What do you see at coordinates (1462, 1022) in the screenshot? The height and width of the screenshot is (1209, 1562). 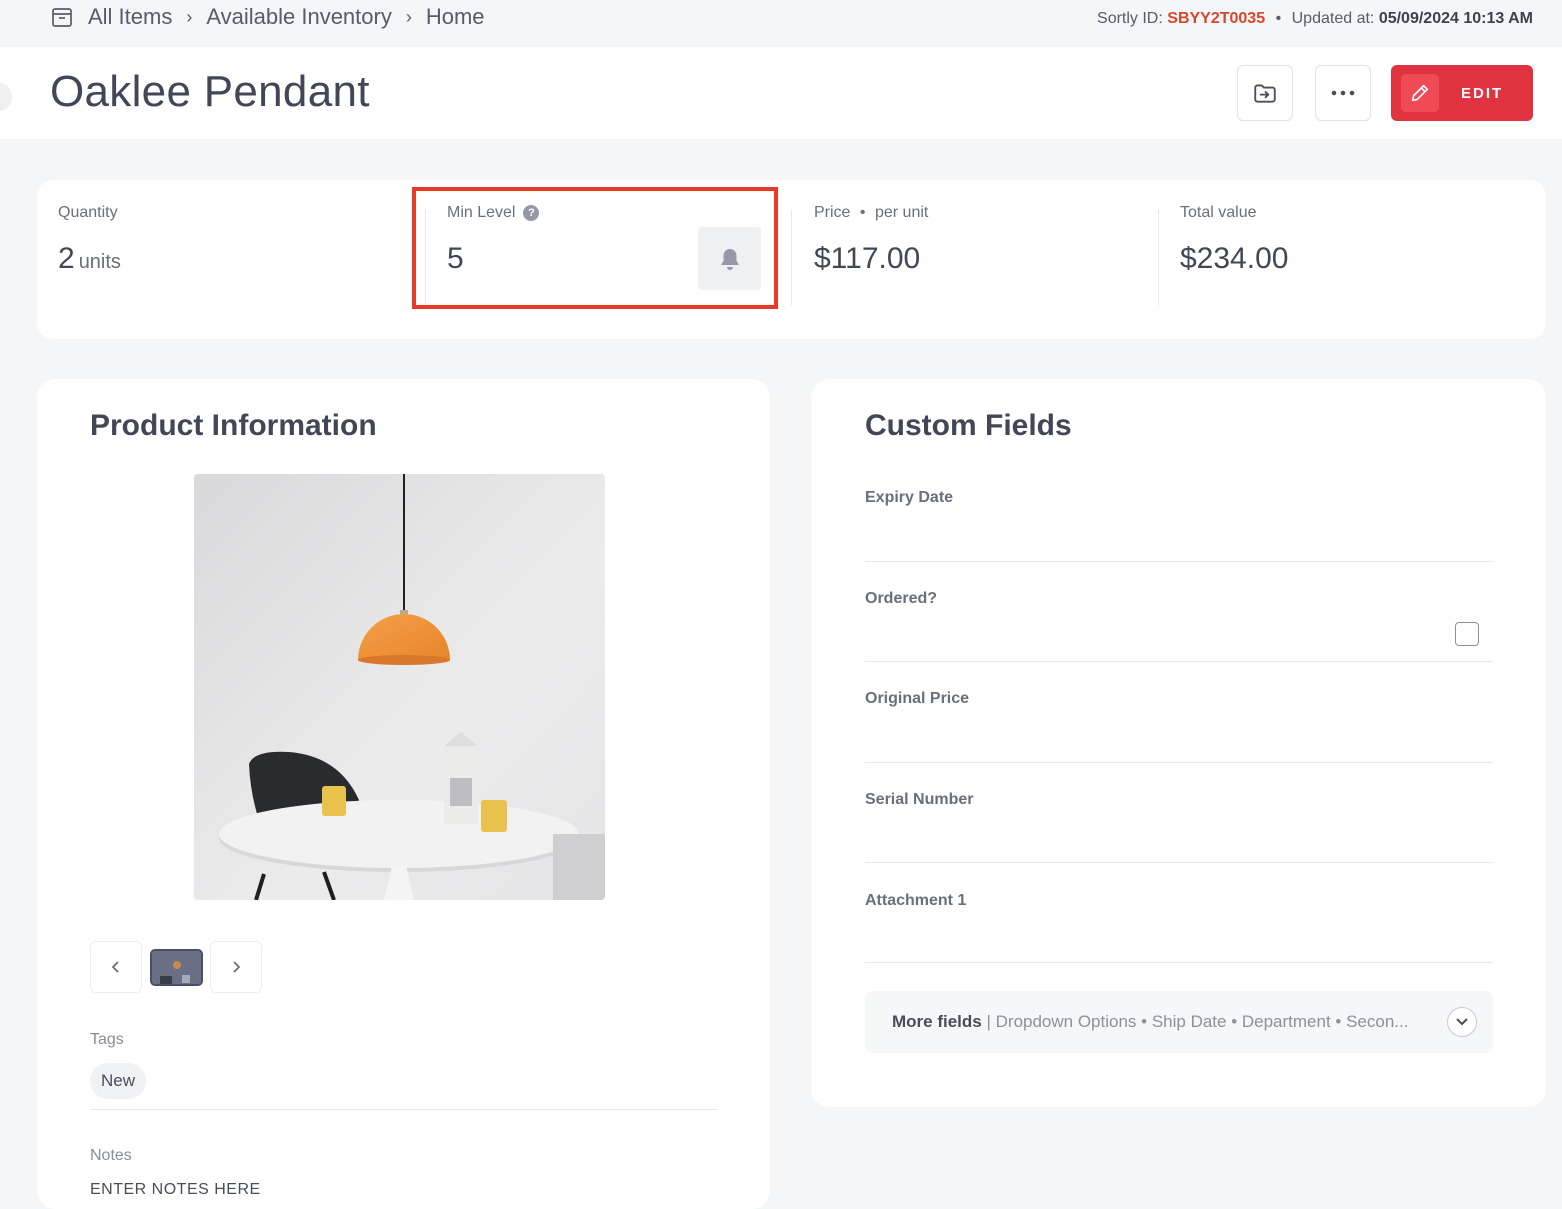 I see `chevron-down-icon` at bounding box center [1462, 1022].